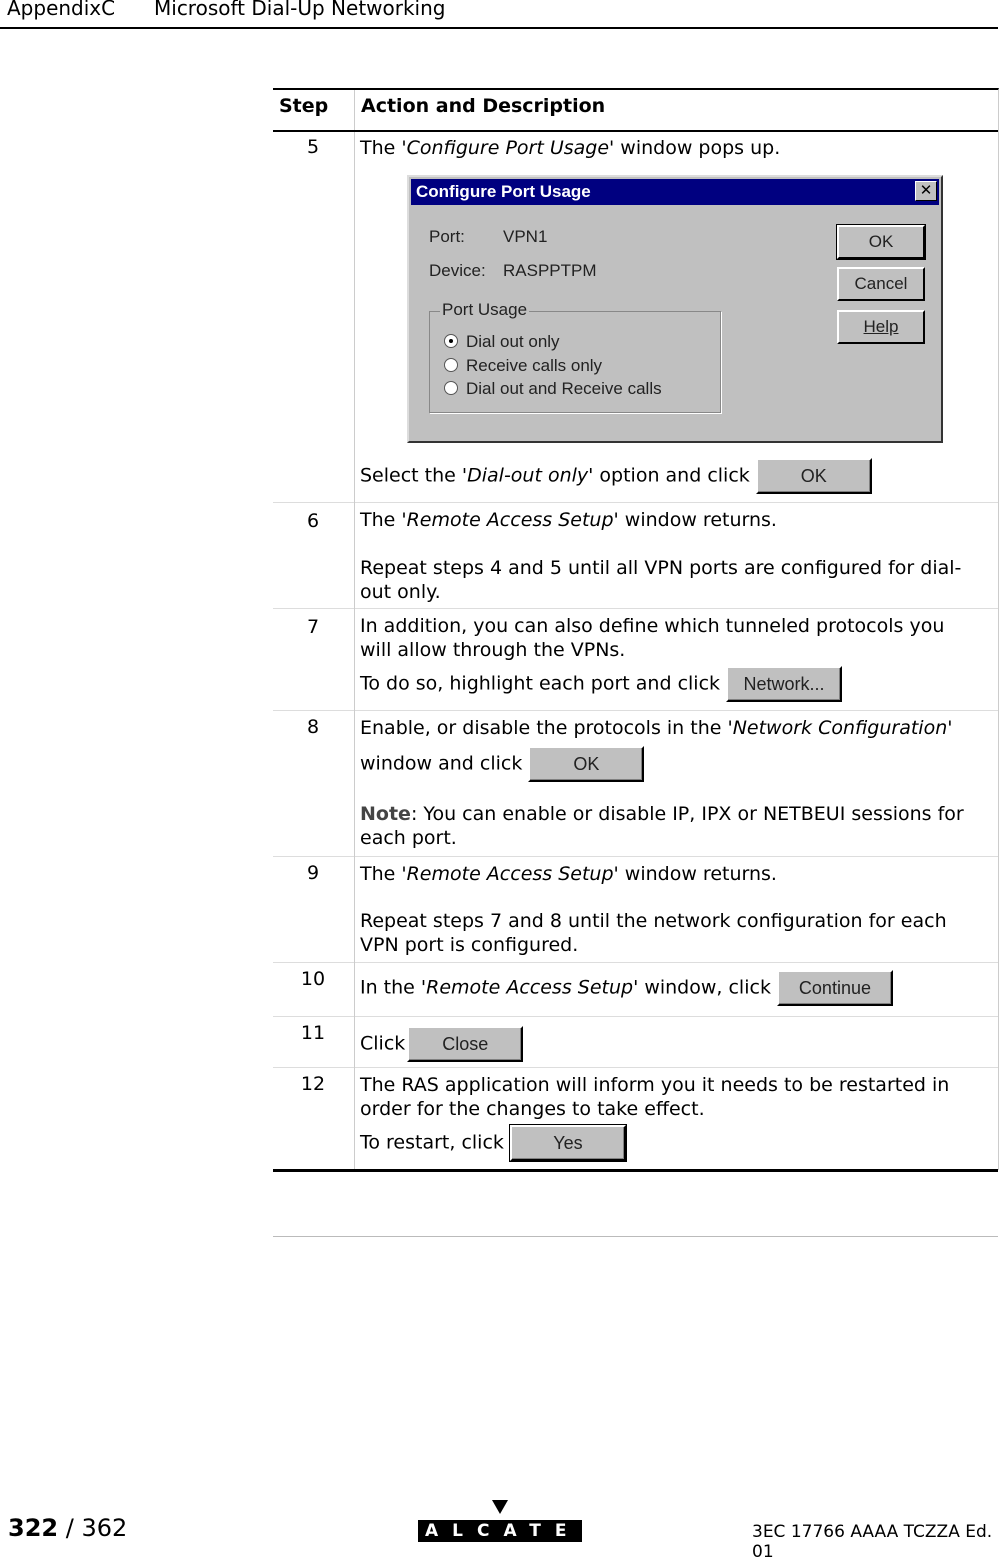 This screenshot has width=1000, height=1562. I want to click on footer-divider, so click(635, 1236).